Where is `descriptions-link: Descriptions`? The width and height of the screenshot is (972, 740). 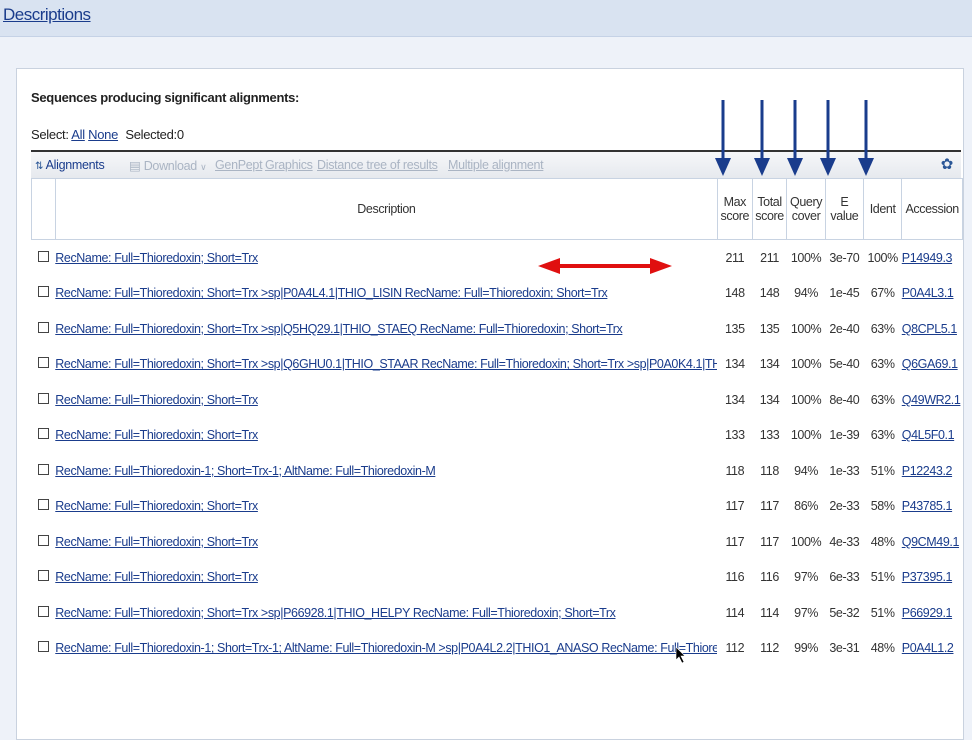
descriptions-link: Descriptions is located at coordinates (47, 15).